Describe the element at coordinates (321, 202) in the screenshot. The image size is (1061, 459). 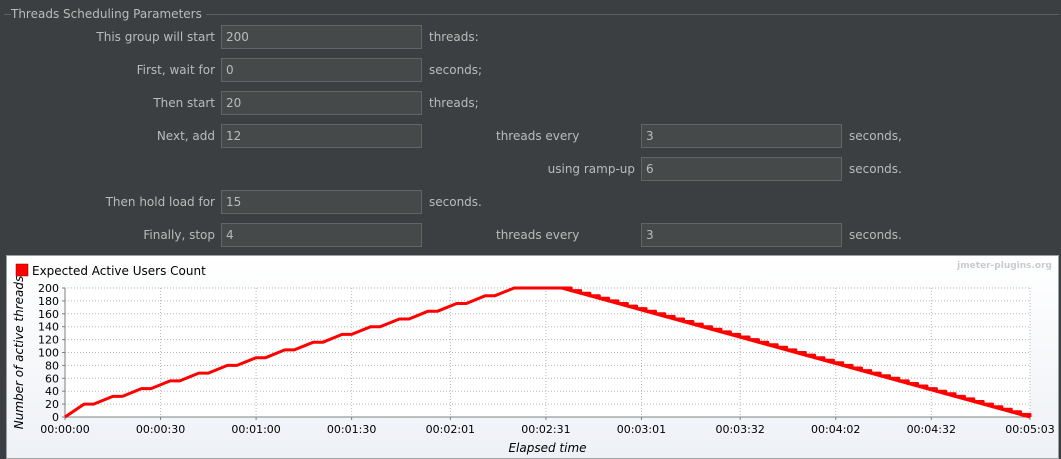
I see `hold-input: 15` at that location.